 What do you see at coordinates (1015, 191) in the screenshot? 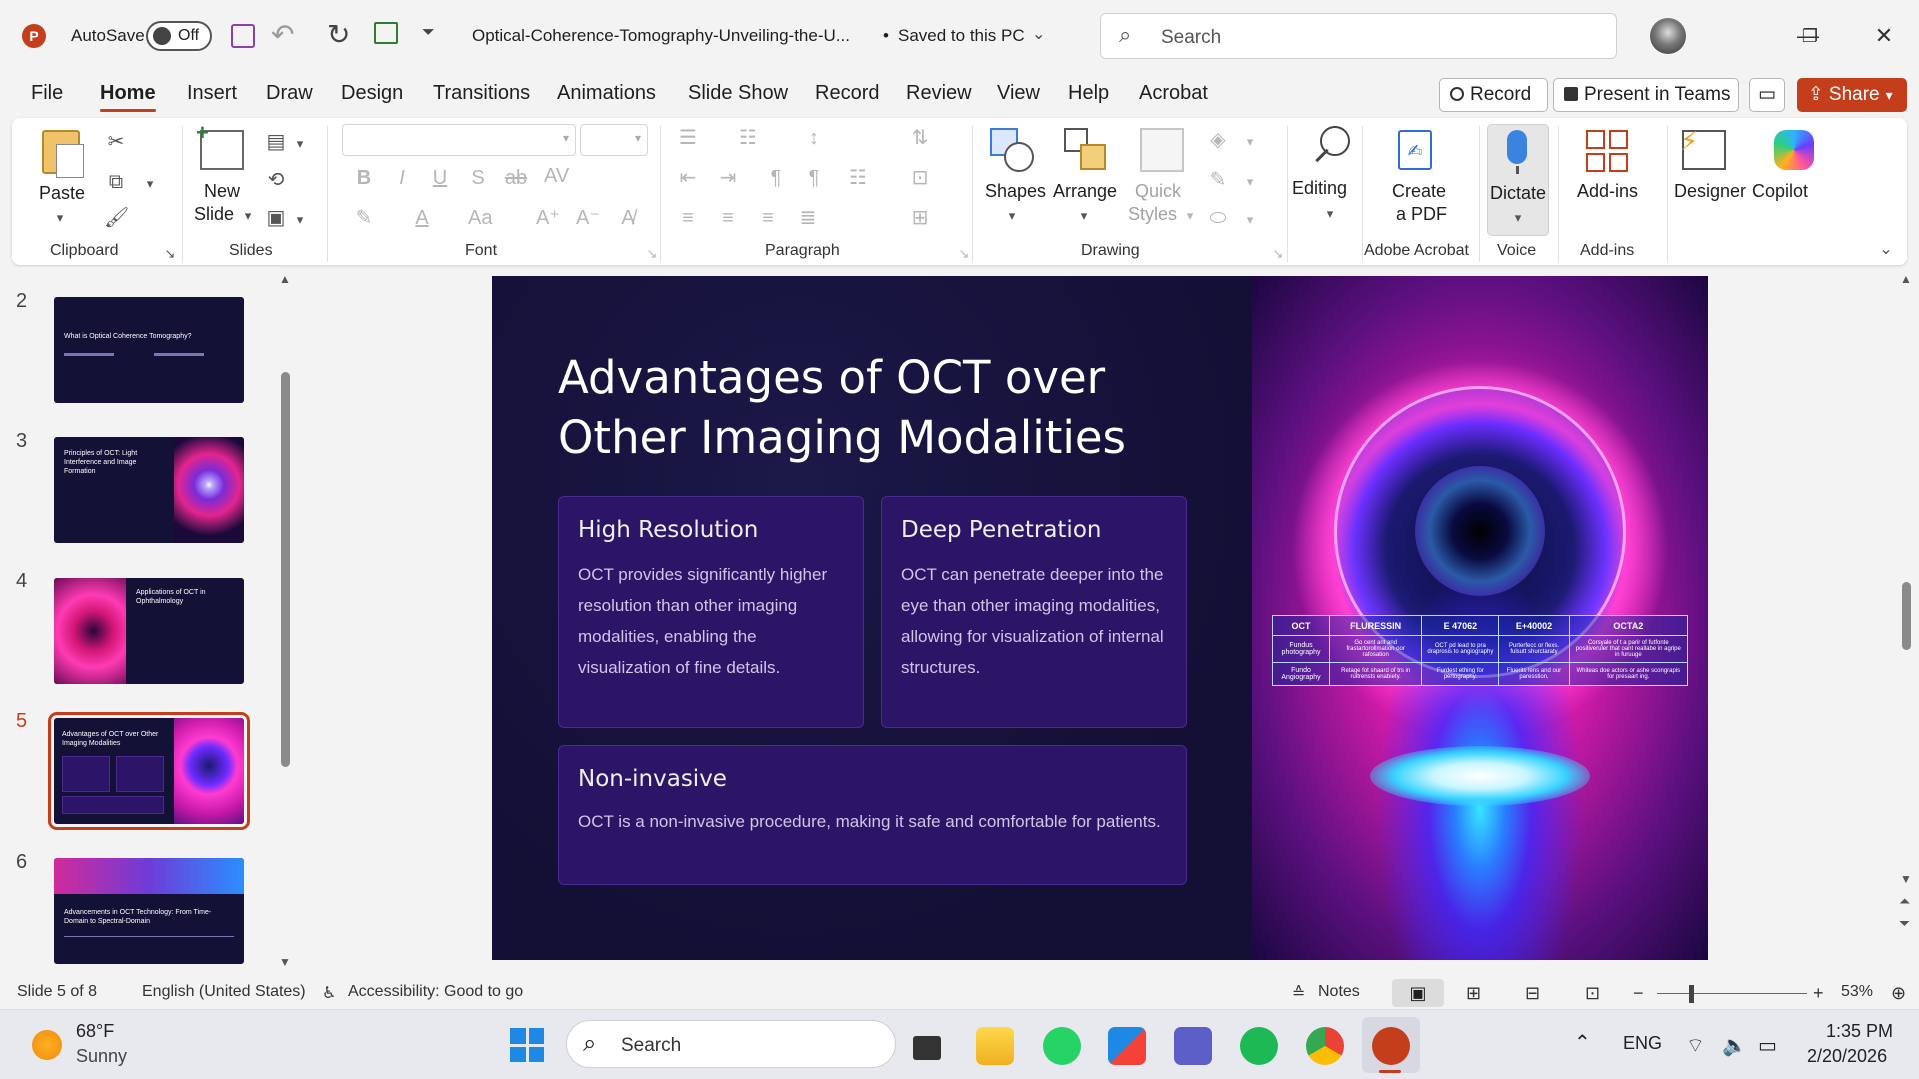
I see `shapes-button: Shapes` at bounding box center [1015, 191].